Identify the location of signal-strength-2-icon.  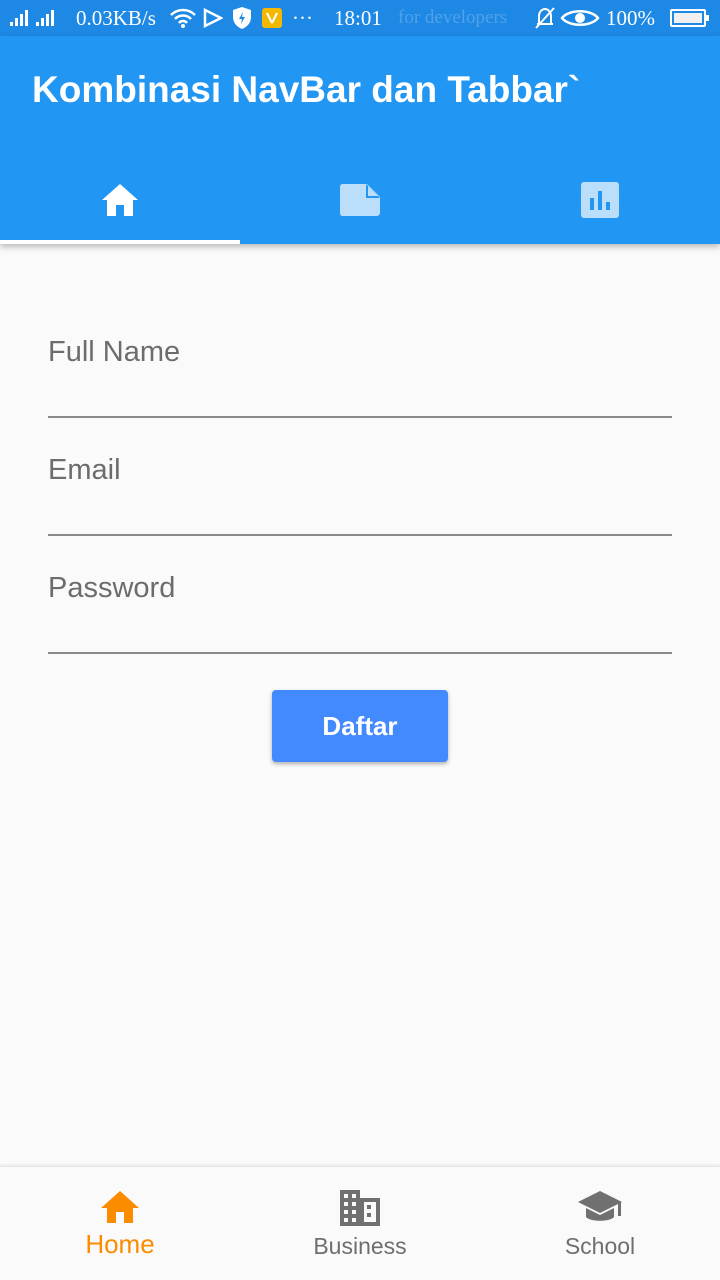
(45, 18).